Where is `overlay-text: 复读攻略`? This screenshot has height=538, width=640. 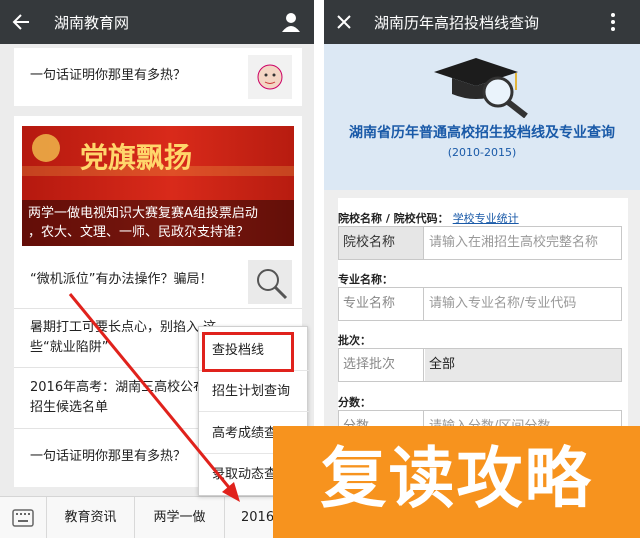
overlay-text: 复读攻略 is located at coordinates (456, 478).